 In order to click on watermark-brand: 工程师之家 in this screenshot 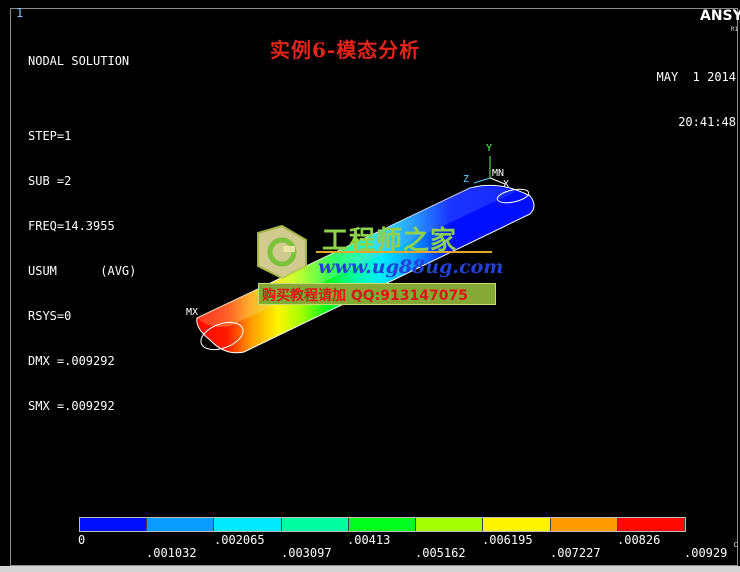, I will do `click(390, 241)`.